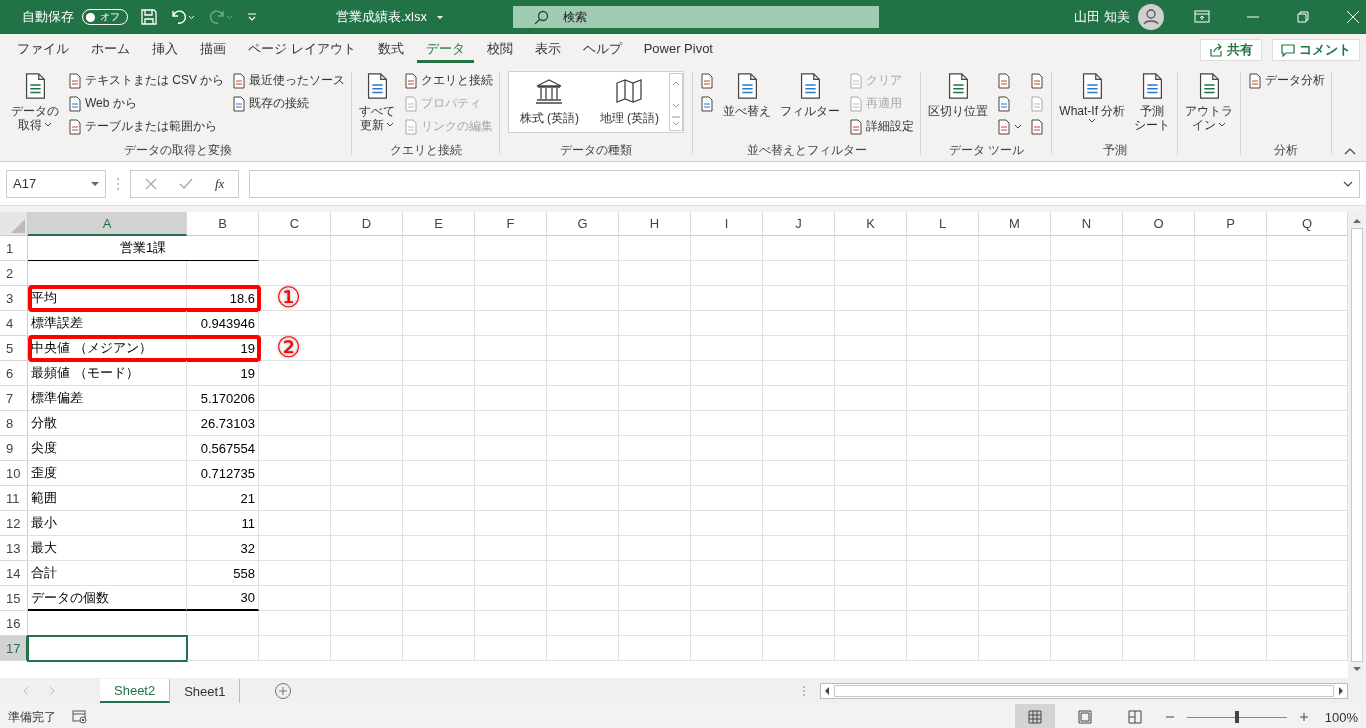 The image size is (1366, 728). I want to click on column-header: D, so click(367, 224).